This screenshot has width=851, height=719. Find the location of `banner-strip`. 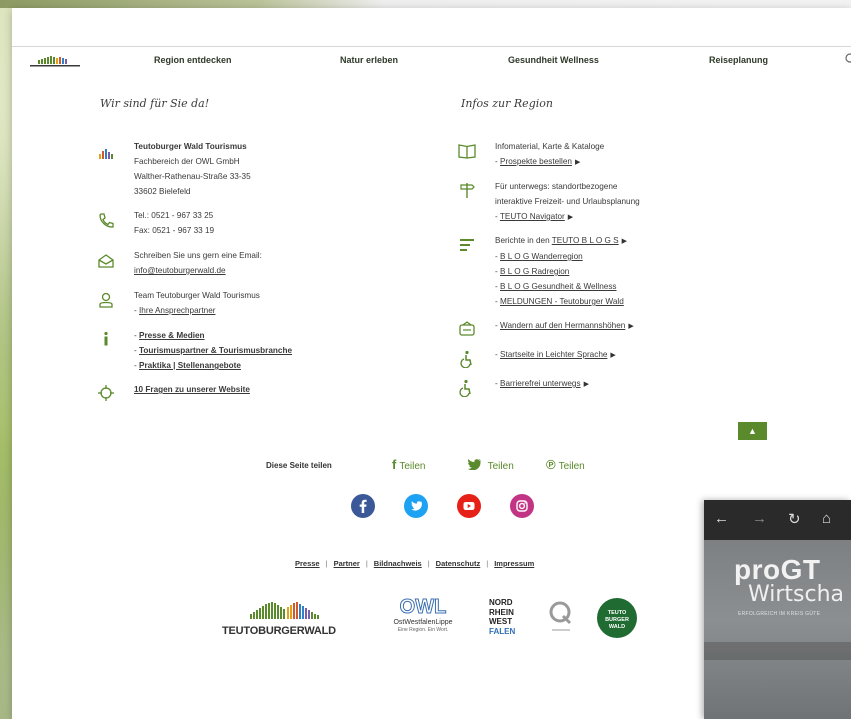

banner-strip is located at coordinates (777, 651).